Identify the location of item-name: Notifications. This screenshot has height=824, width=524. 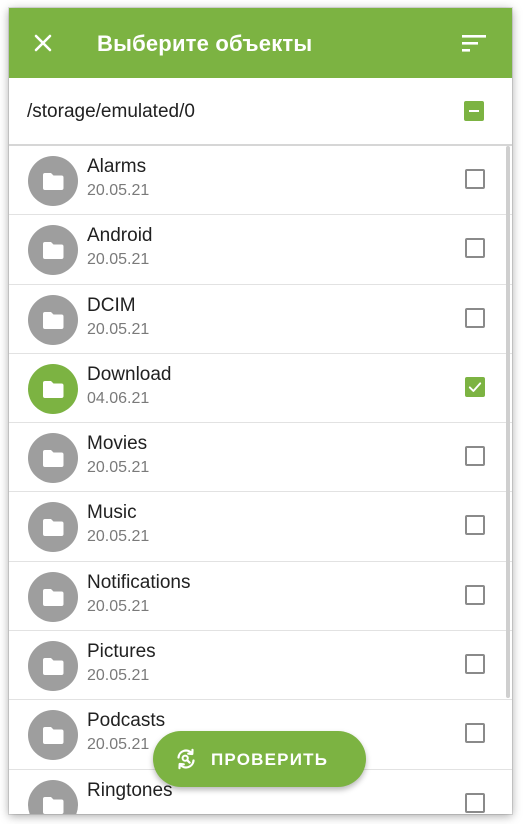
(139, 582).